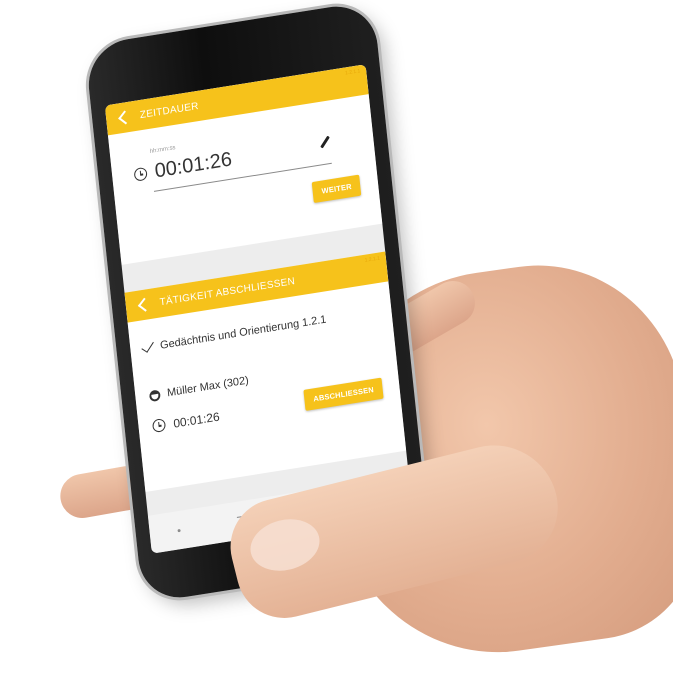  I want to click on activity-row: Gedächtnis und Orientierung 1.2.1, so click(237, 334).